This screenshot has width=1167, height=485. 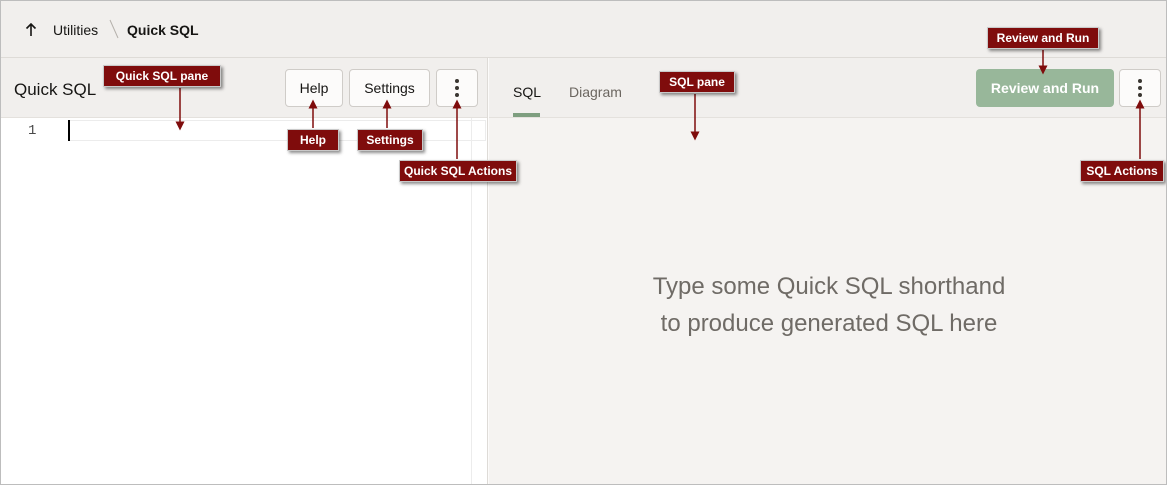 I want to click on breadcrumb-utilities-link: Utilities, so click(x=75, y=30).